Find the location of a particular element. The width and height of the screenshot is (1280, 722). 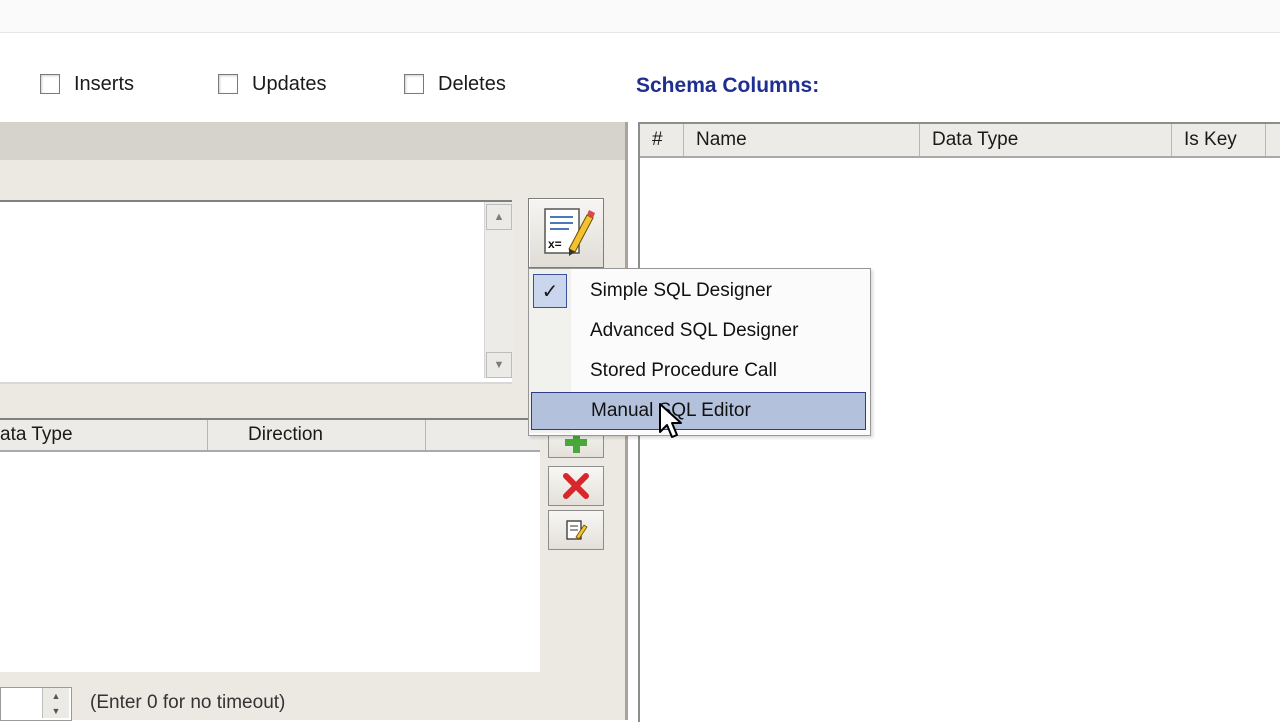

inserts-checkbox-row: Inserts is located at coordinates (87, 84).